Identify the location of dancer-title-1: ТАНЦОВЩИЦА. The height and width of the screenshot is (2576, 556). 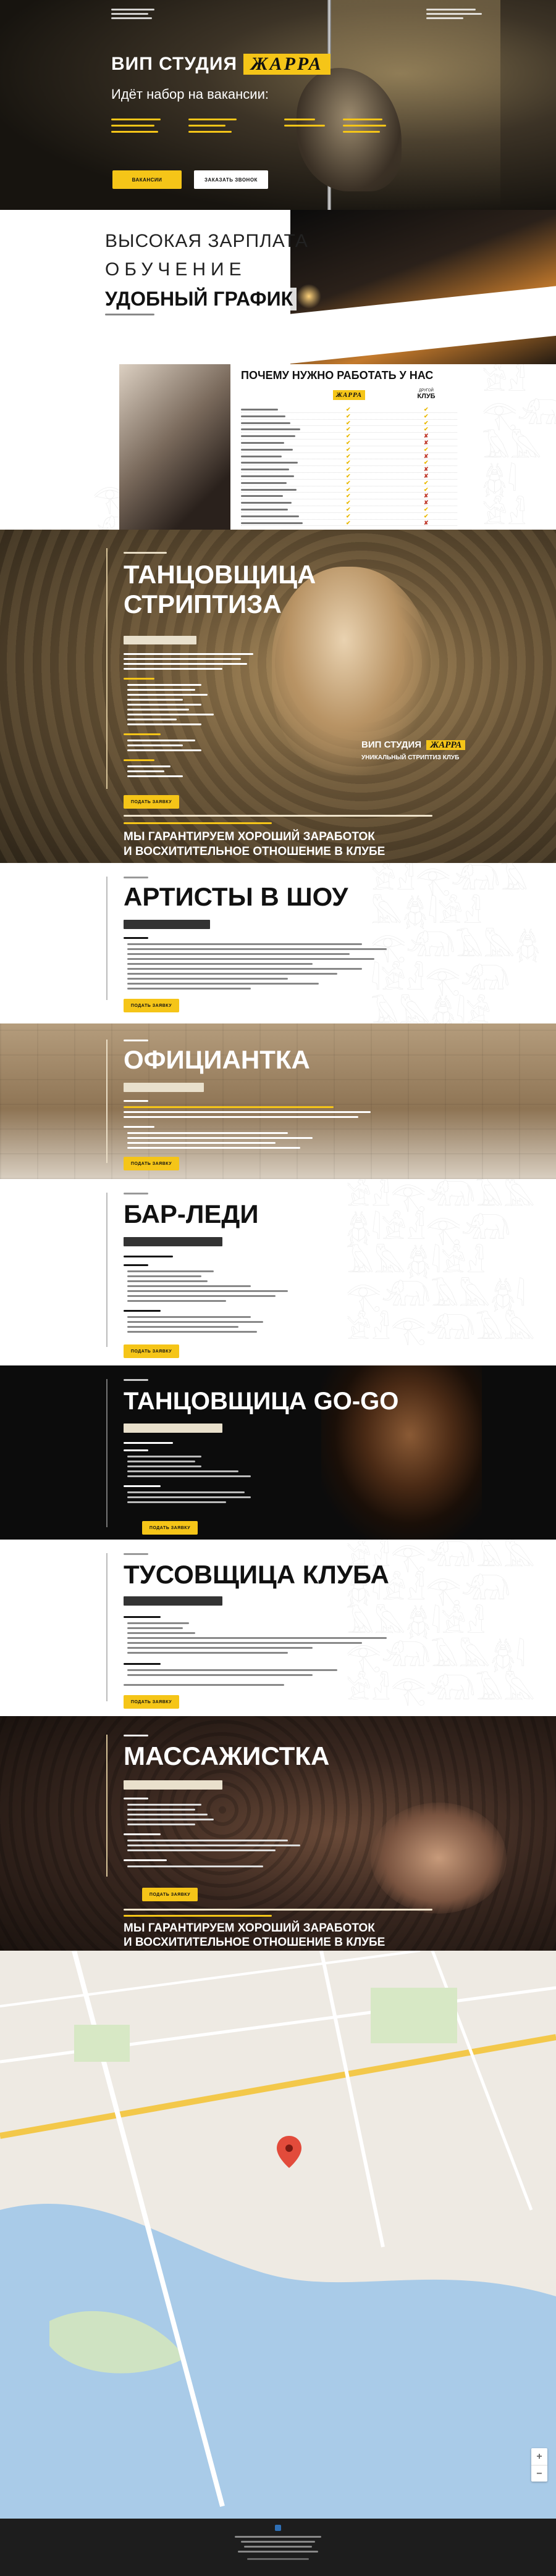
(220, 574).